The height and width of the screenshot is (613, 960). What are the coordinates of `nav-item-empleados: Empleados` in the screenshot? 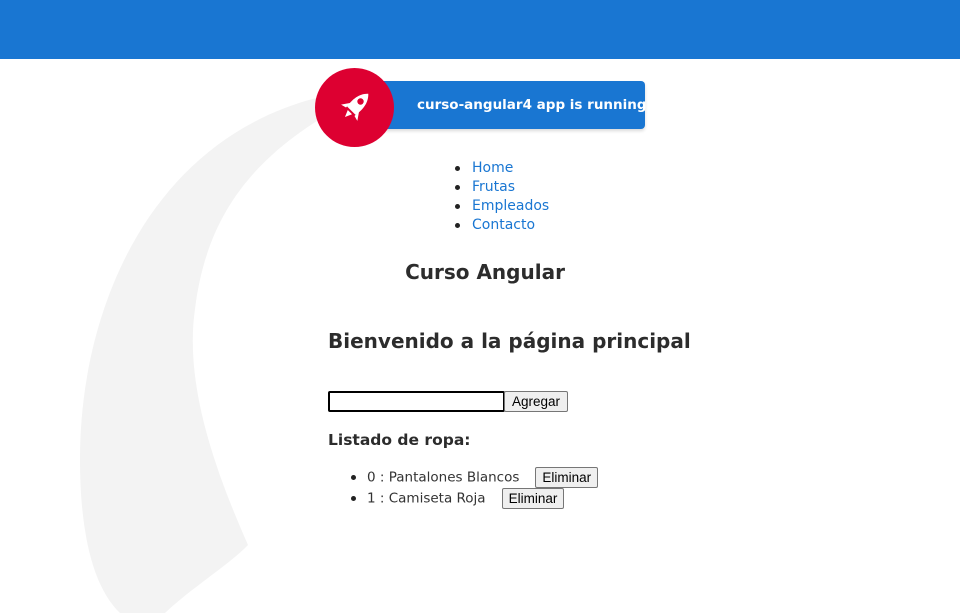 It's located at (501, 206).